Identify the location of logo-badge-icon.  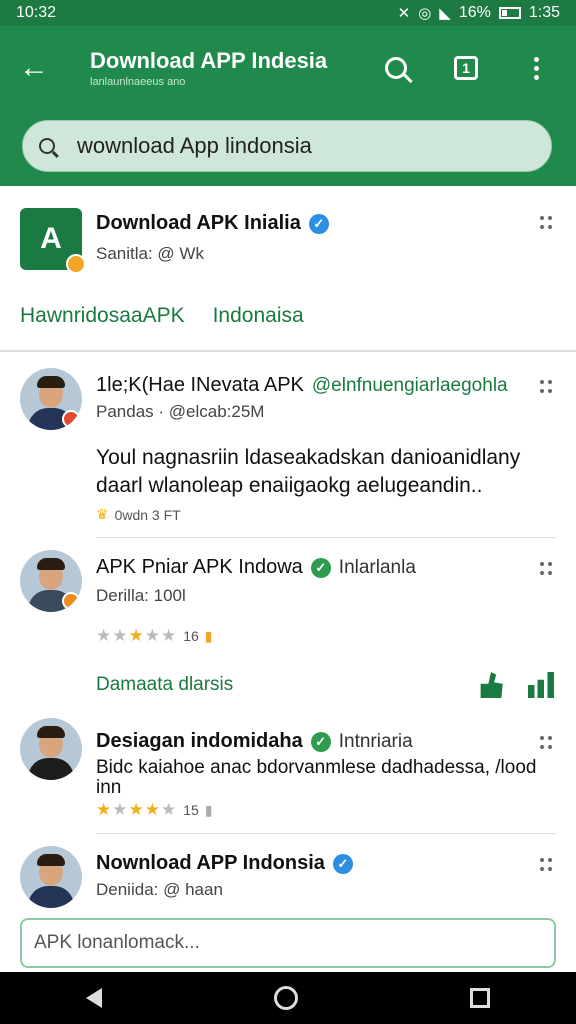
(76, 264).